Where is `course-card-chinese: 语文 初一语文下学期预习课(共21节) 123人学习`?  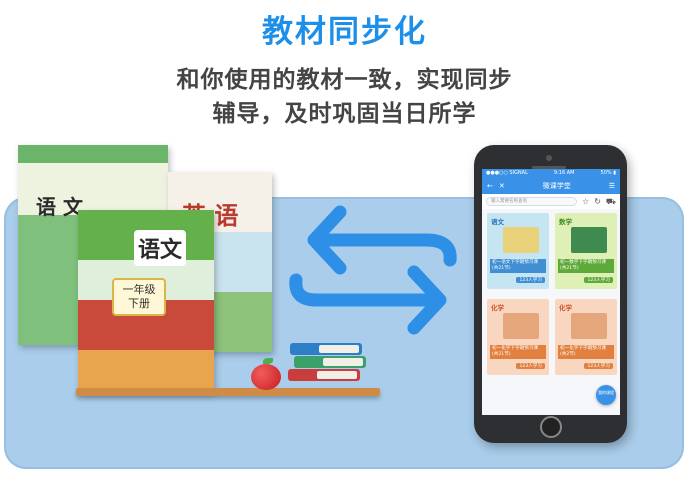 course-card-chinese: 语文 初一语文下学期预习课(共21节) 123人学习 is located at coordinates (518, 251).